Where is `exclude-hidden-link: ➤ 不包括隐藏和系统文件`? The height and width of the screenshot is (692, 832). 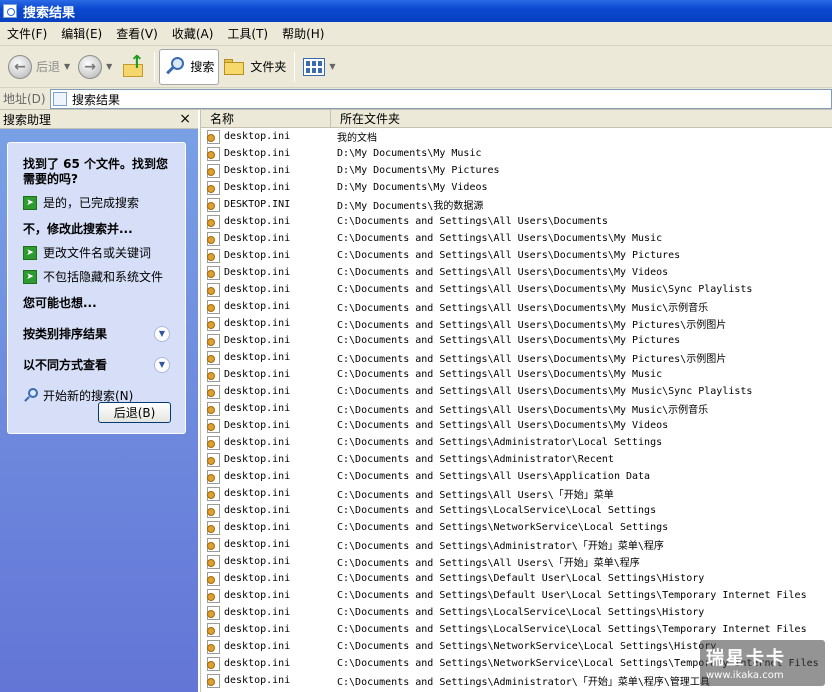
exclude-hidden-link: ➤ 不包括隐藏和系统文件 is located at coordinates (99, 276).